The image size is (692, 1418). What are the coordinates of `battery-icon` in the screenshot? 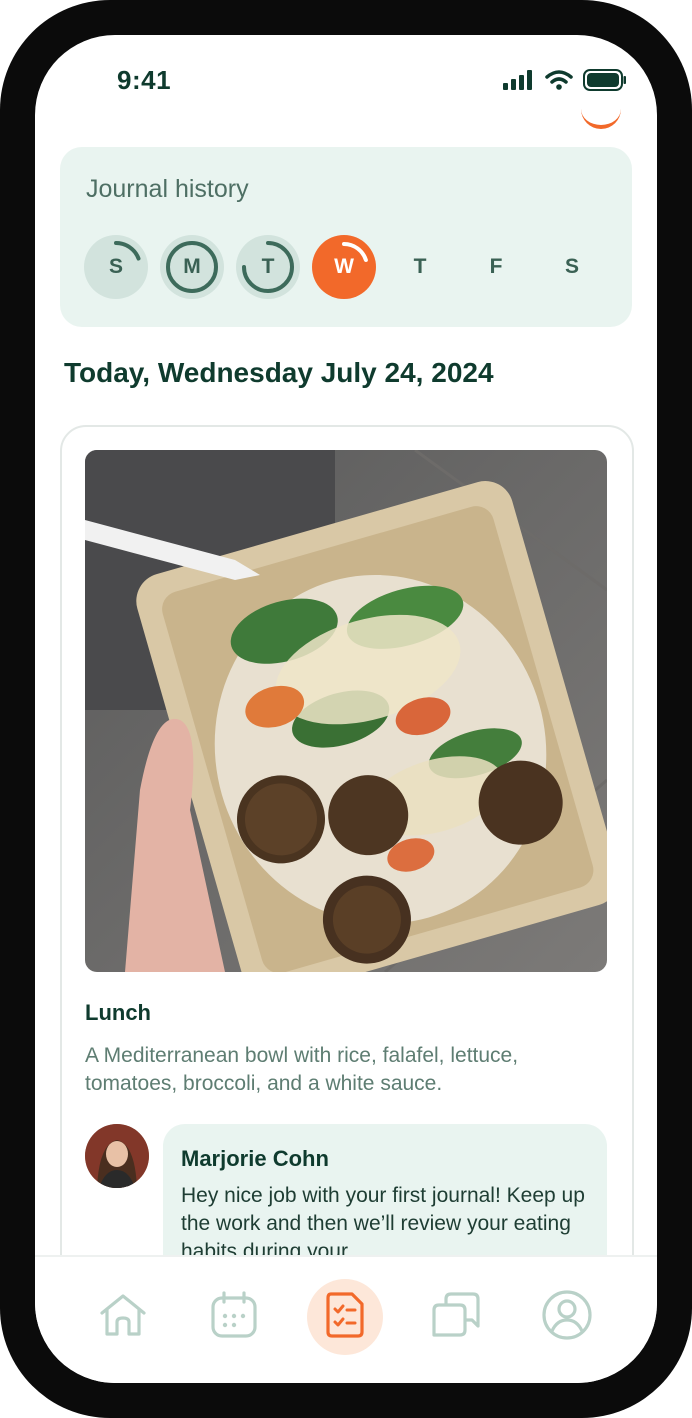 It's located at (605, 82).